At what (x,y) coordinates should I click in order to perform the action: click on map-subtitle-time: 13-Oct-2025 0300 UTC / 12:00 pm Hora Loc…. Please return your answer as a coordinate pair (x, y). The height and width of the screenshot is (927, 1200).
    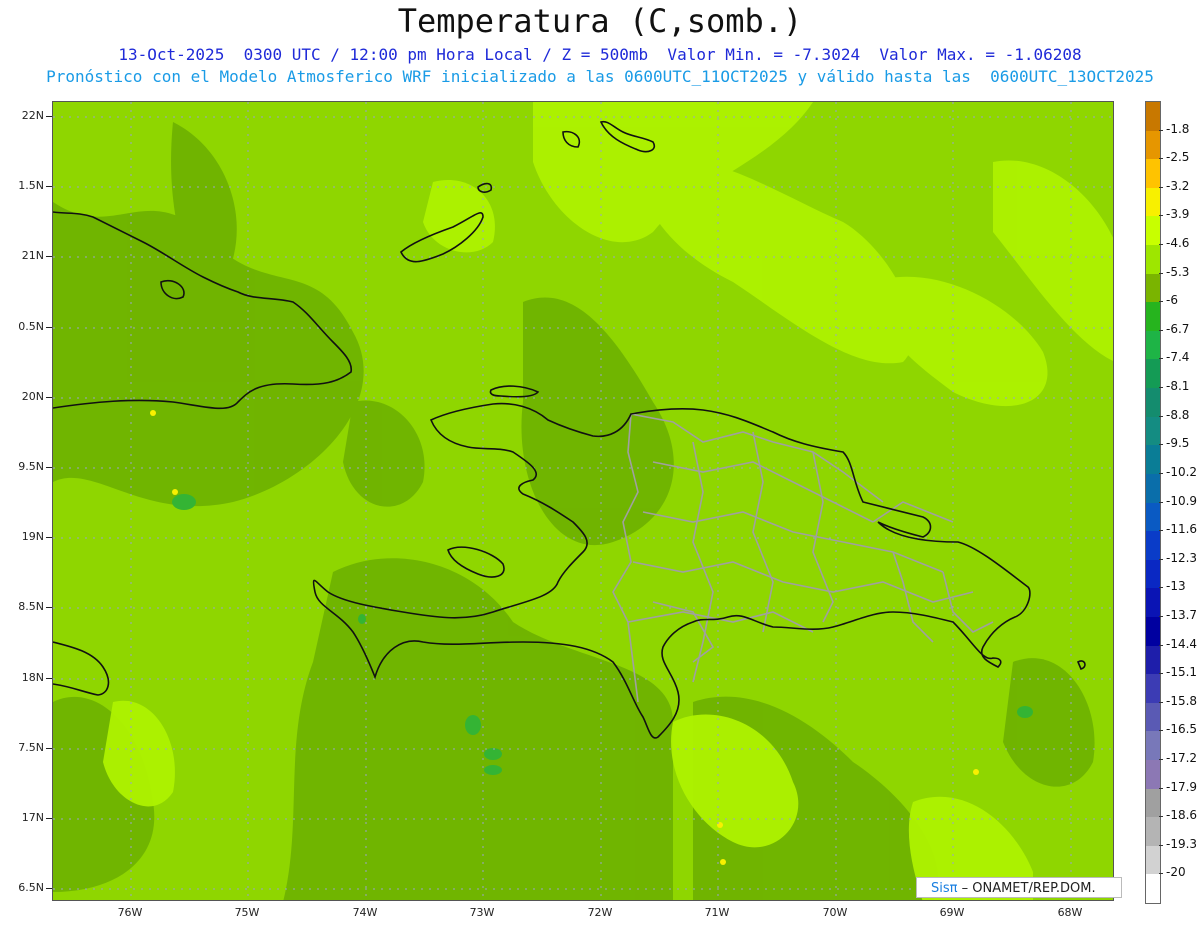
    Looking at the image, I should click on (600, 54).